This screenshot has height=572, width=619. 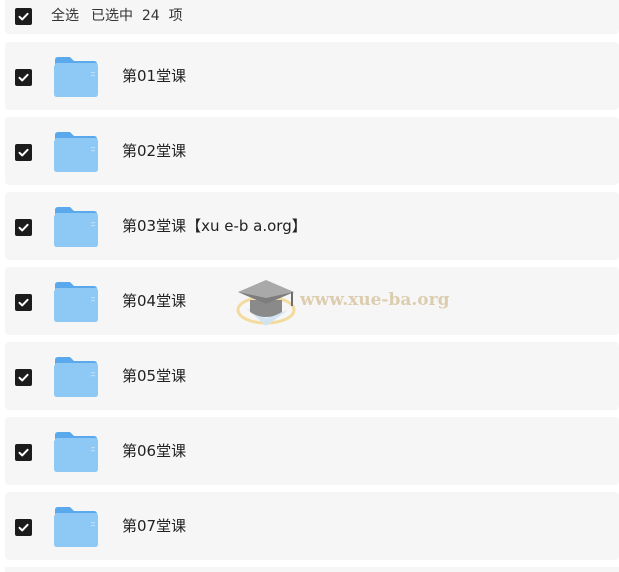 I want to click on folder-row: 第07堂课, so click(x=312, y=526).